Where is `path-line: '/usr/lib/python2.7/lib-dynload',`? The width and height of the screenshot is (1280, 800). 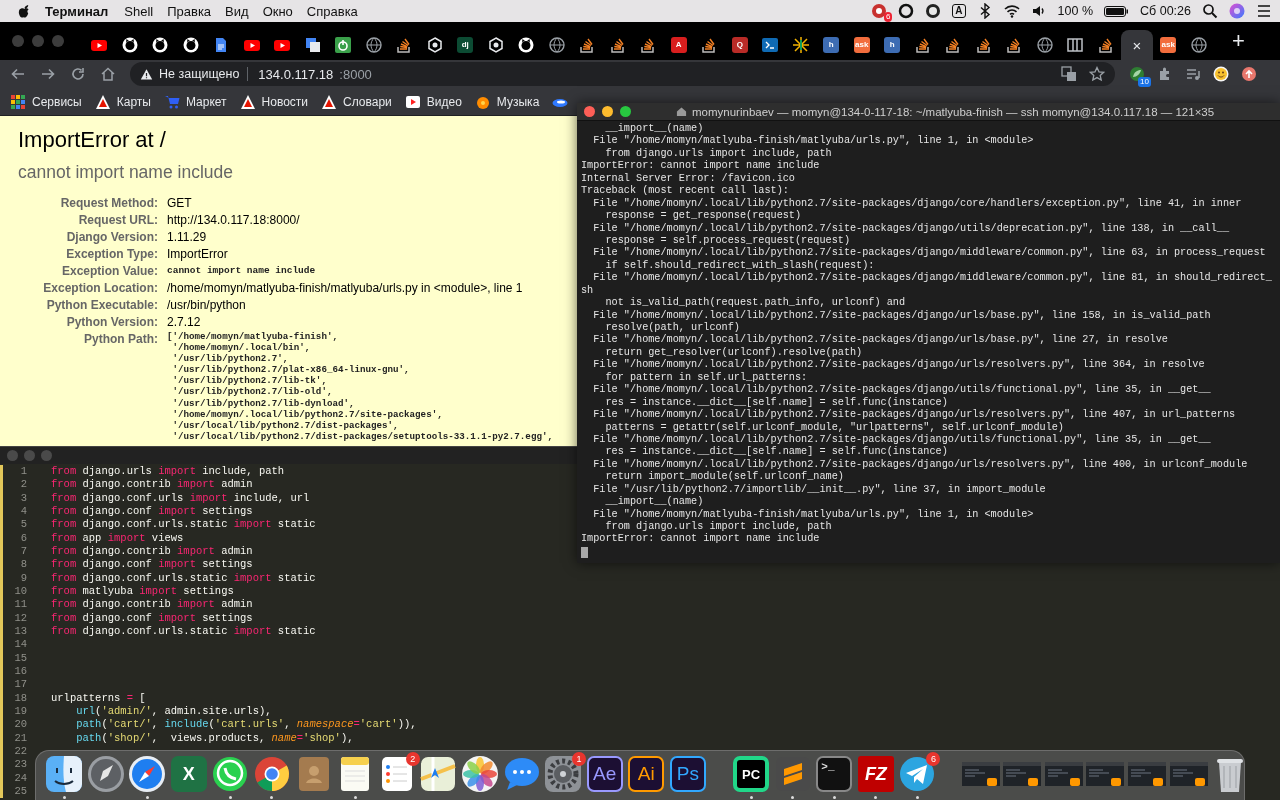
path-line: '/usr/lib/python2.7/lib-dynload', is located at coordinates (263, 403).